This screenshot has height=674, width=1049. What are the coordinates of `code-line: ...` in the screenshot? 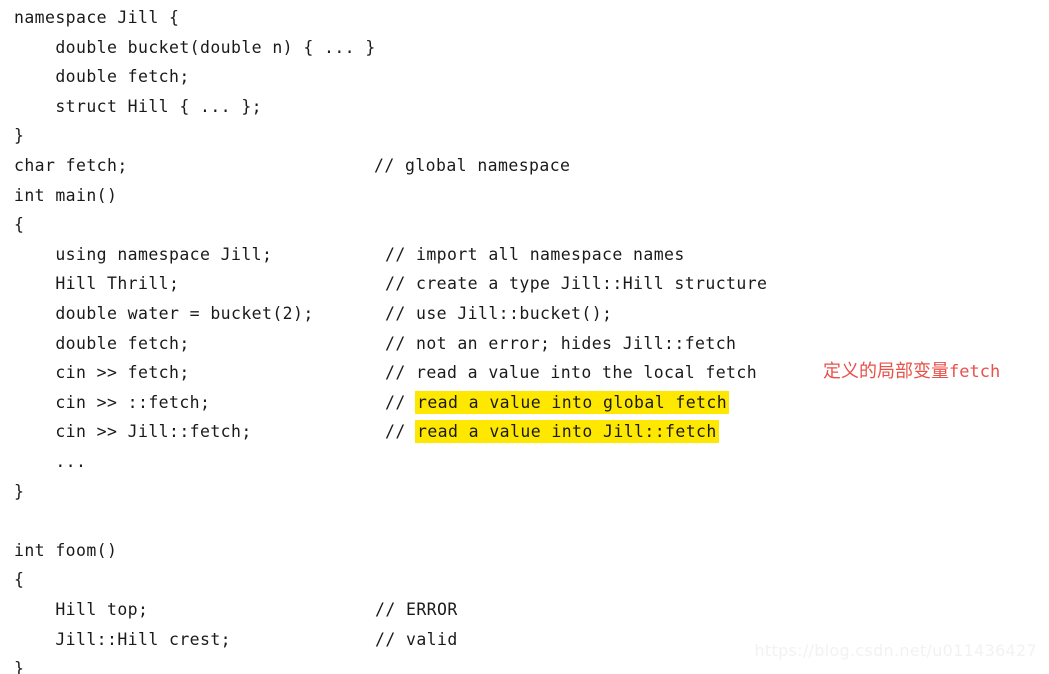 It's located at (524, 462).